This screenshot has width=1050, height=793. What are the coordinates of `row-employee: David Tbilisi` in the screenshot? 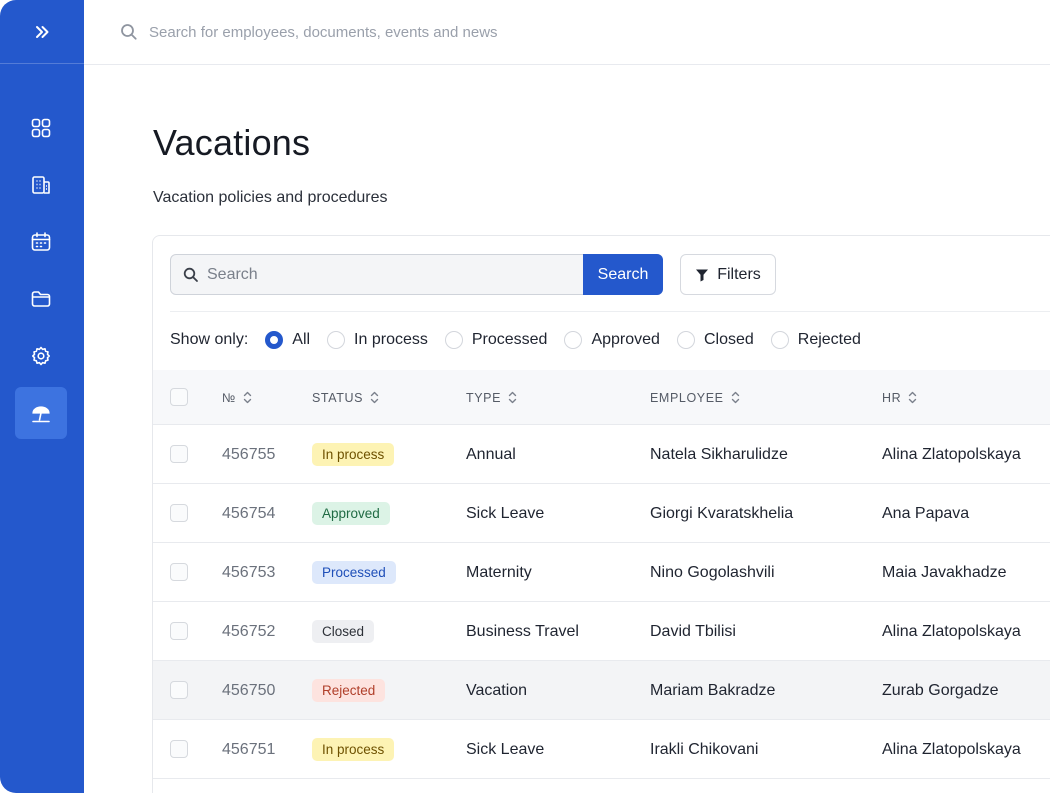 It's located at (693, 631).